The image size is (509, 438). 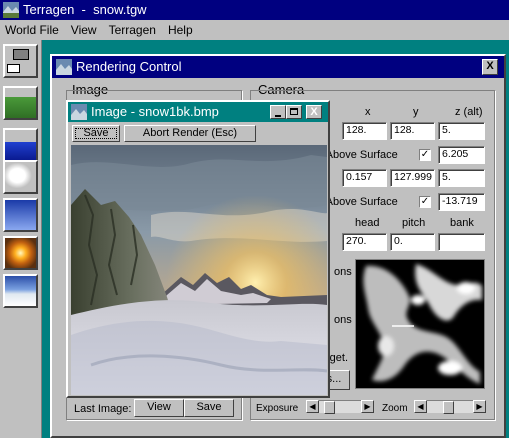 I want to click on sun-tool-icon, so click(x=20, y=253).